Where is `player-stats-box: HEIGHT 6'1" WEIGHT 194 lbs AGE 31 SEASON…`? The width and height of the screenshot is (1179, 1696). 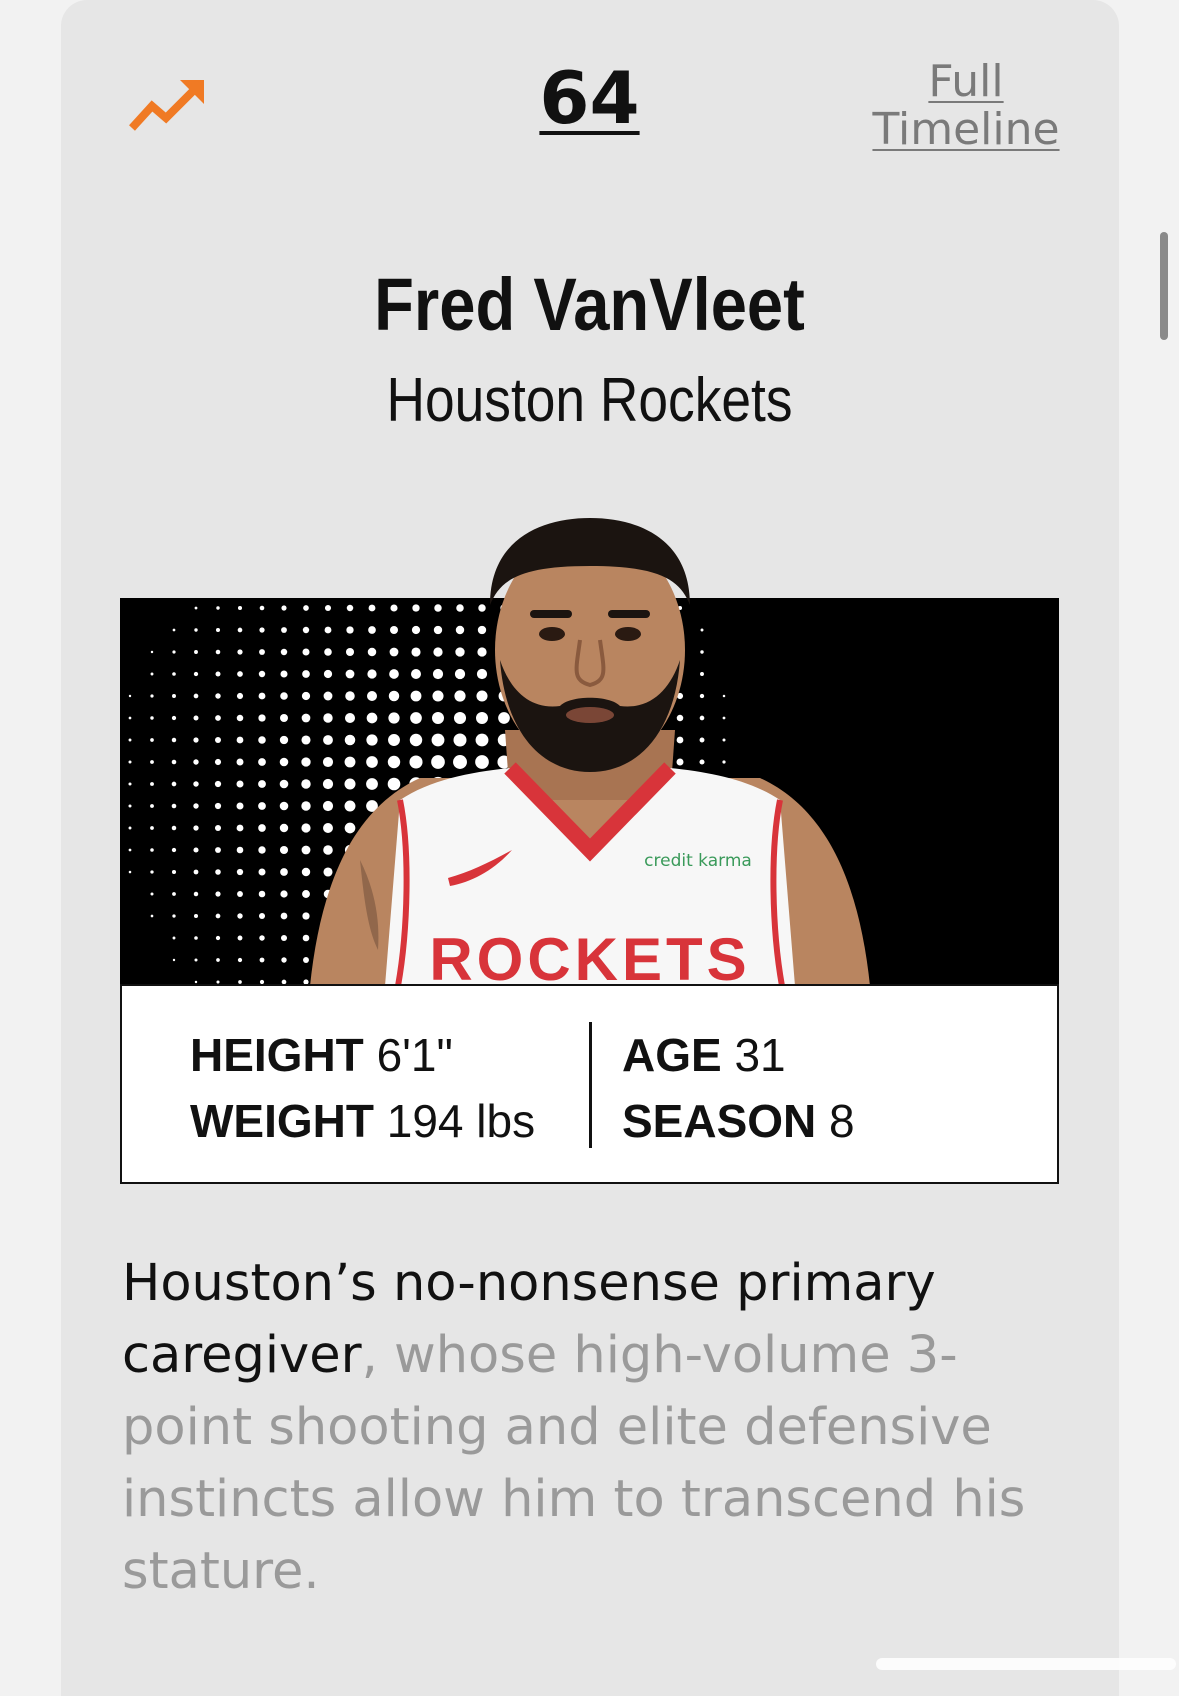
player-stats-box: HEIGHT 6'1" WEIGHT 194 lbs AGE 31 SEASON… is located at coordinates (589, 1084).